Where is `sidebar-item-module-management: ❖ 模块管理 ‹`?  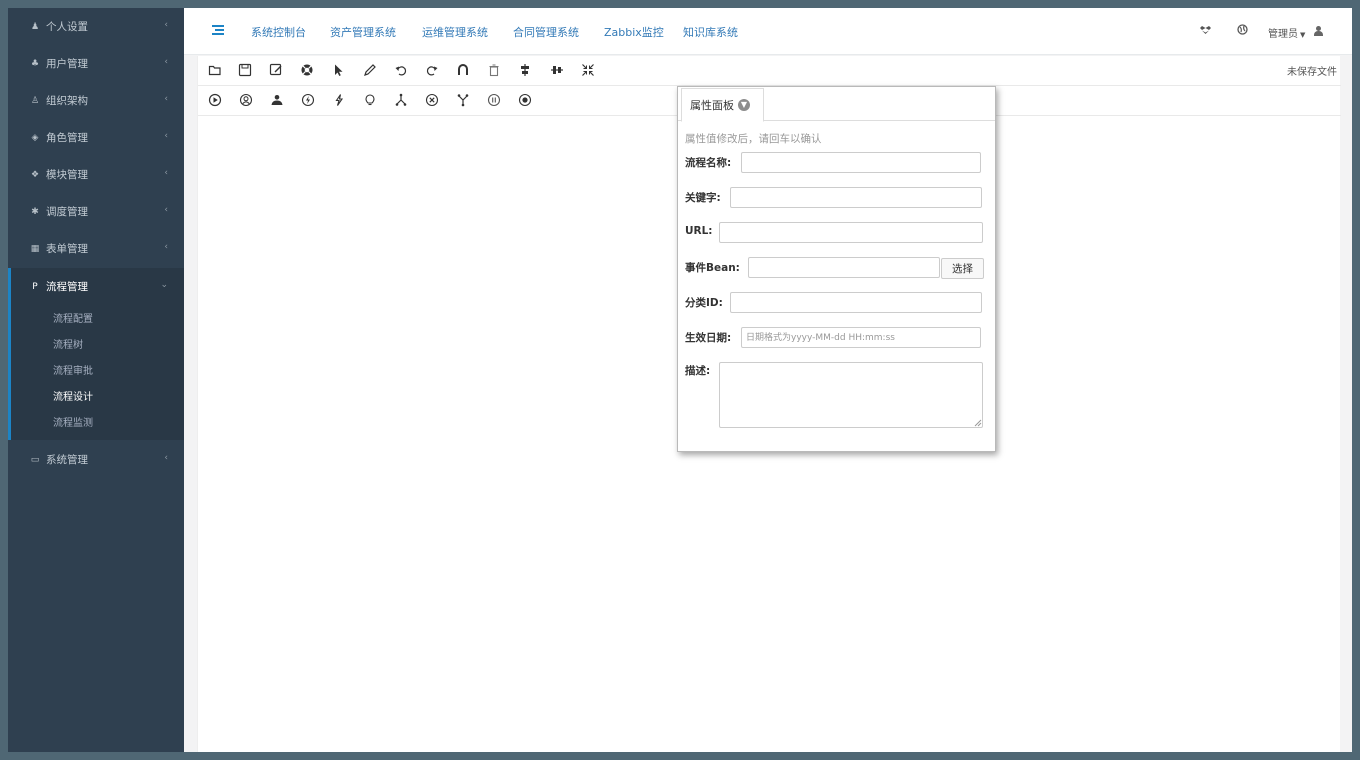
sidebar-item-module-management: ❖ 模块管理 ‹ is located at coordinates (96, 174).